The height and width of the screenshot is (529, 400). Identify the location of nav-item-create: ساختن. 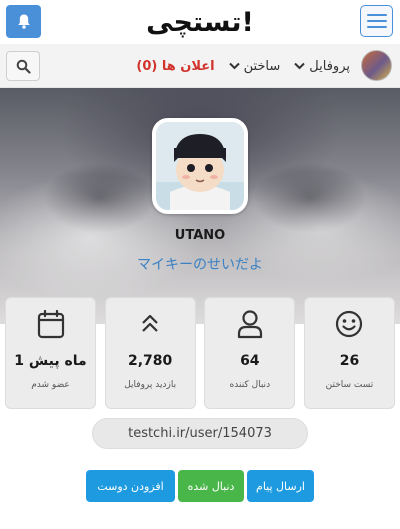
(254, 66).